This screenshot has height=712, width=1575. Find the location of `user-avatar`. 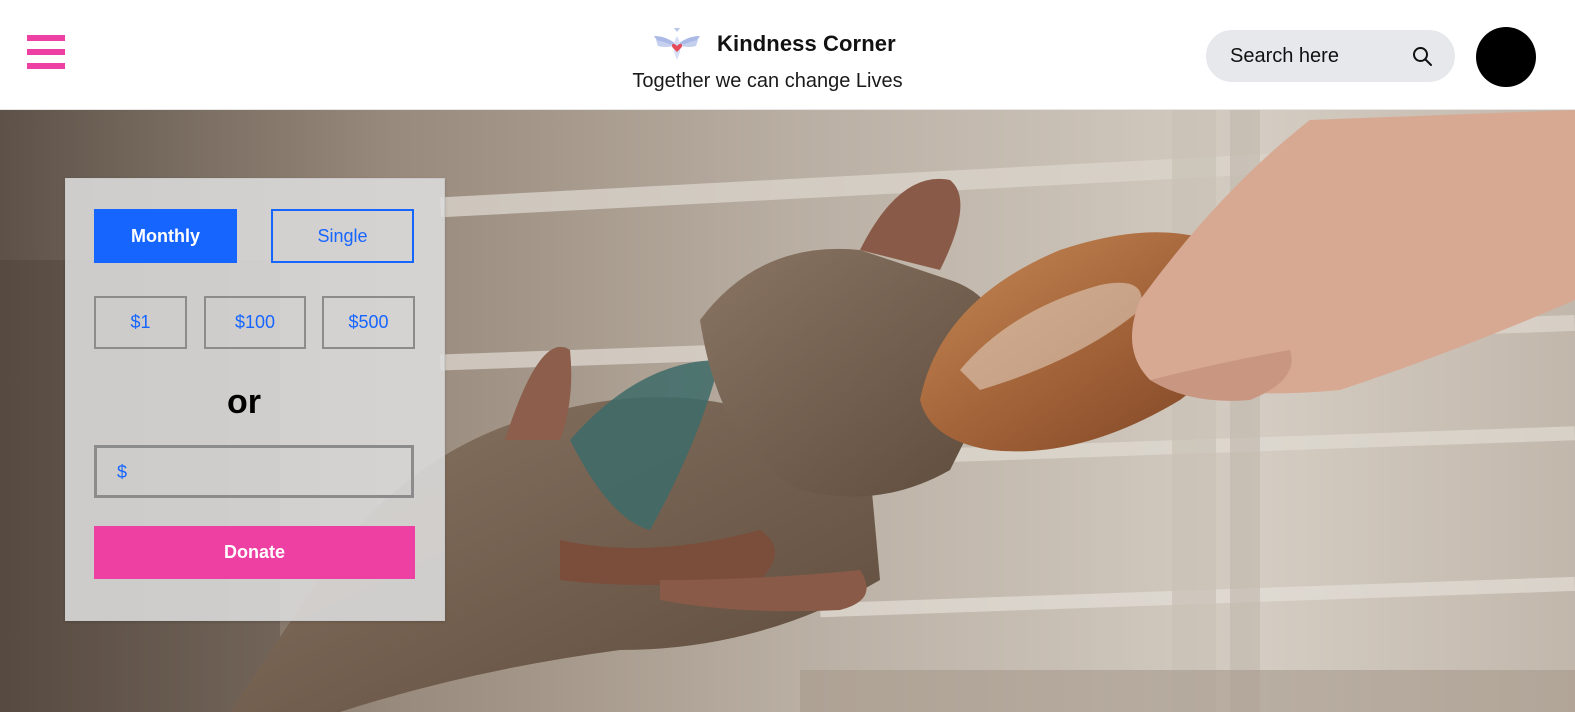

user-avatar is located at coordinates (1506, 57).